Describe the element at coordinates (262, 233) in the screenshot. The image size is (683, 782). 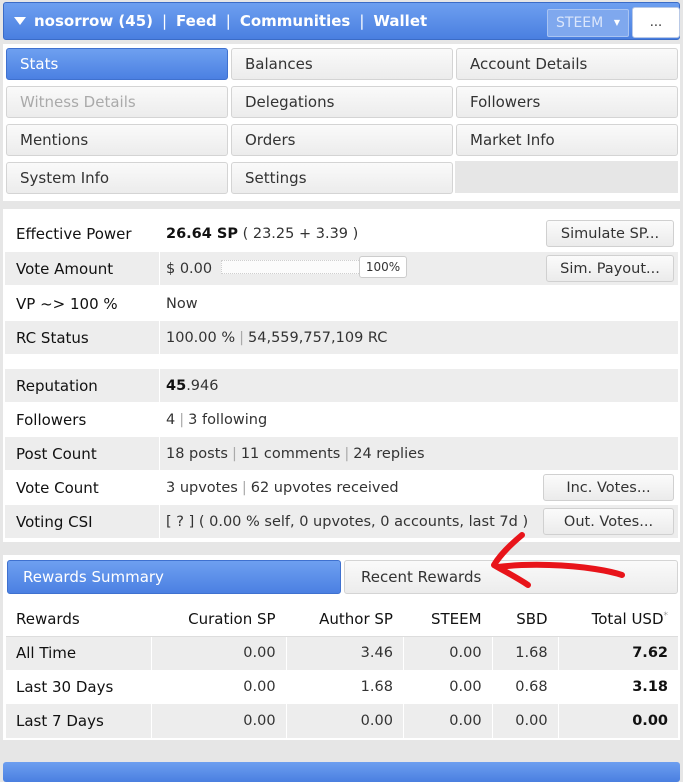
I see `effective-power-value: 26.64 SP ( 23.25 + 3.39 )` at that location.